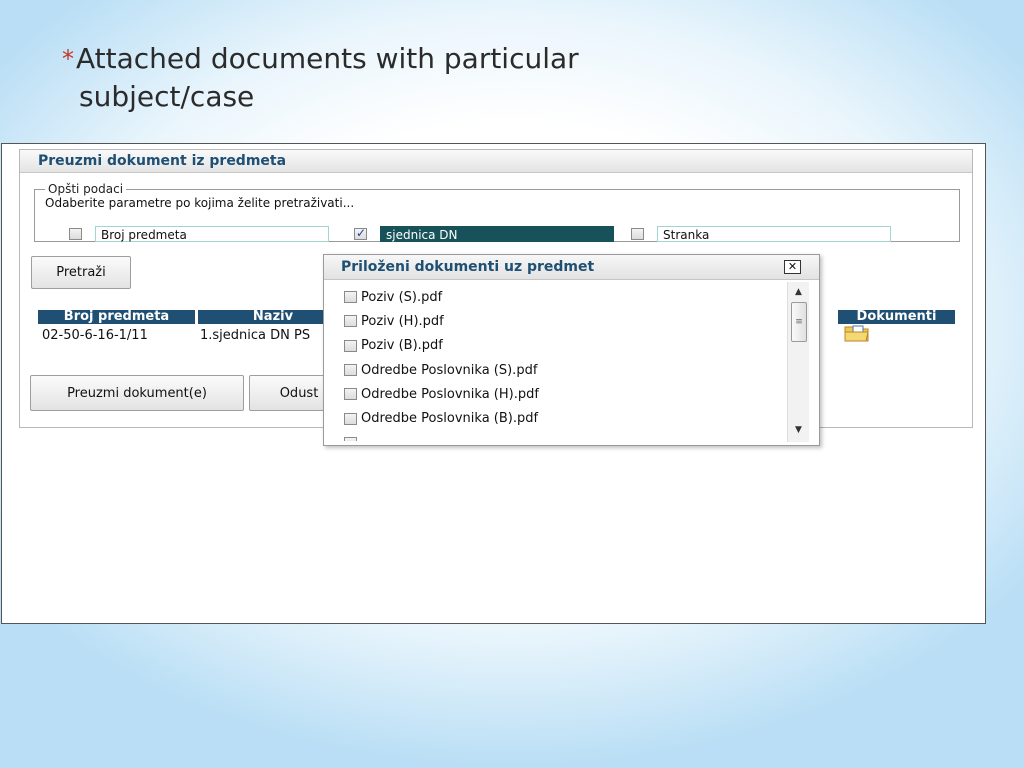  I want to click on param-broj-predmeta: Broj predmeta, so click(199, 234).